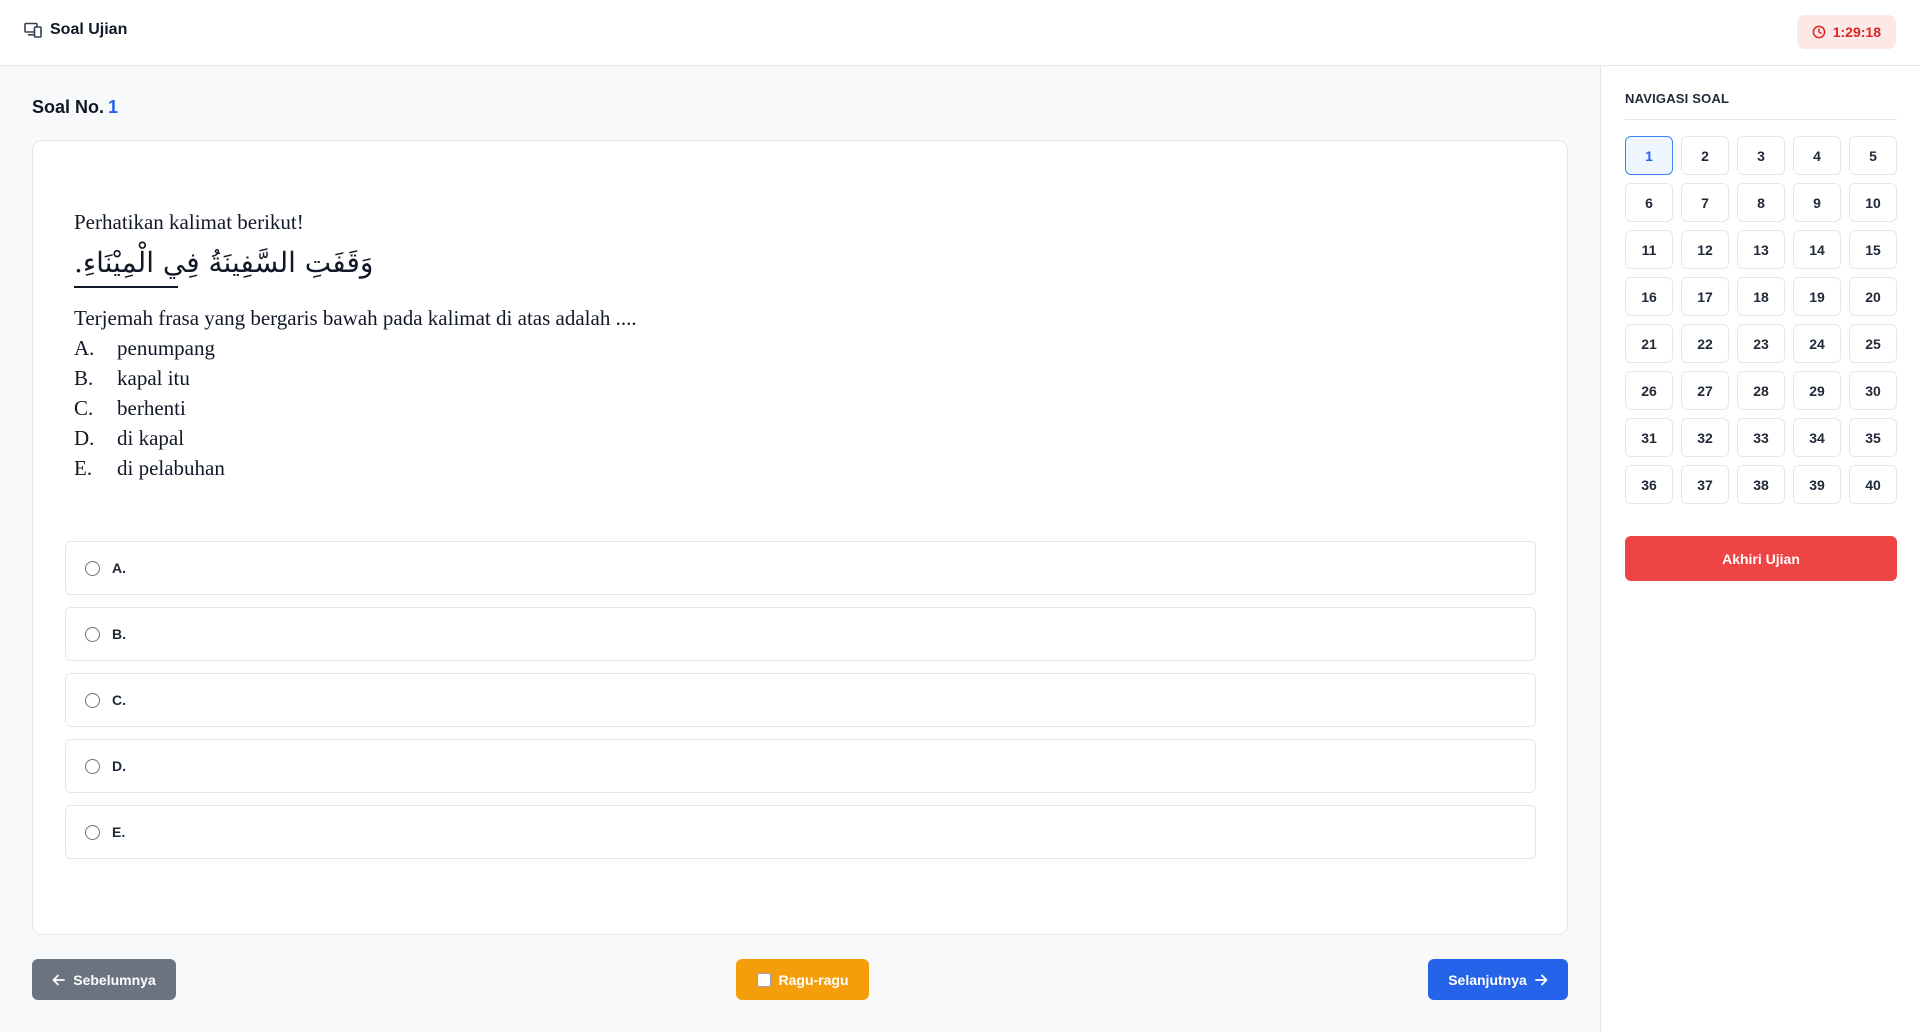 The width and height of the screenshot is (1920, 1032). What do you see at coordinates (1761, 437) in the screenshot?
I see `question-nav-button: 33` at bounding box center [1761, 437].